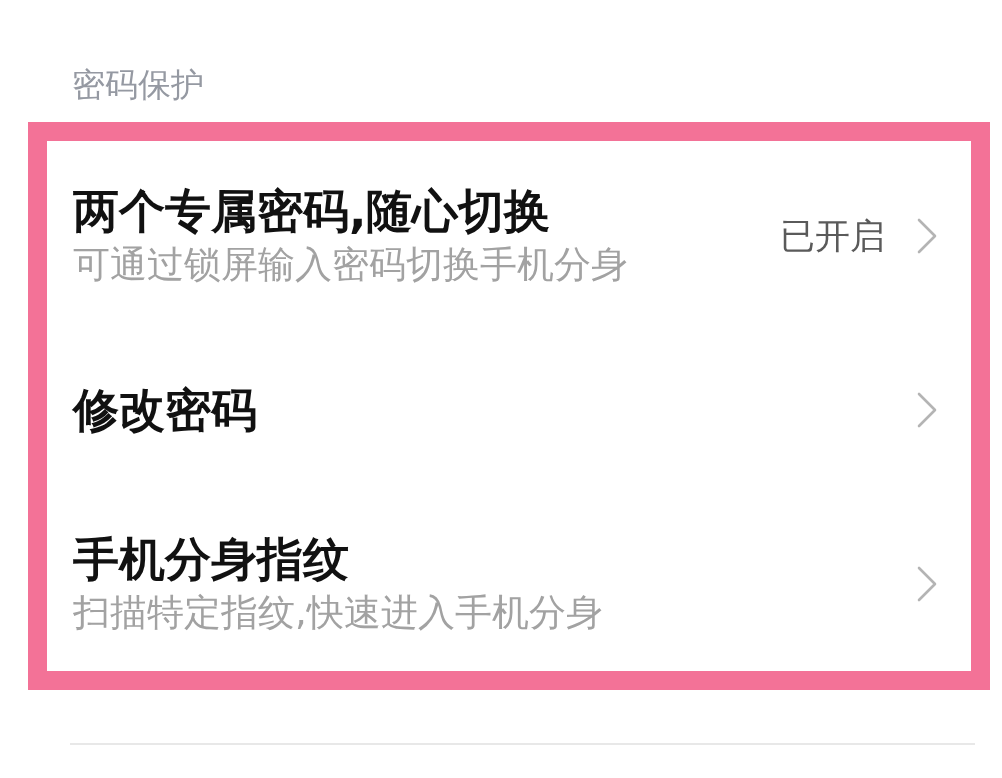 This screenshot has height=778, width=1002. I want to click on setting-description: 扫描特定指纹,快速进入手机分身, so click(338, 613).